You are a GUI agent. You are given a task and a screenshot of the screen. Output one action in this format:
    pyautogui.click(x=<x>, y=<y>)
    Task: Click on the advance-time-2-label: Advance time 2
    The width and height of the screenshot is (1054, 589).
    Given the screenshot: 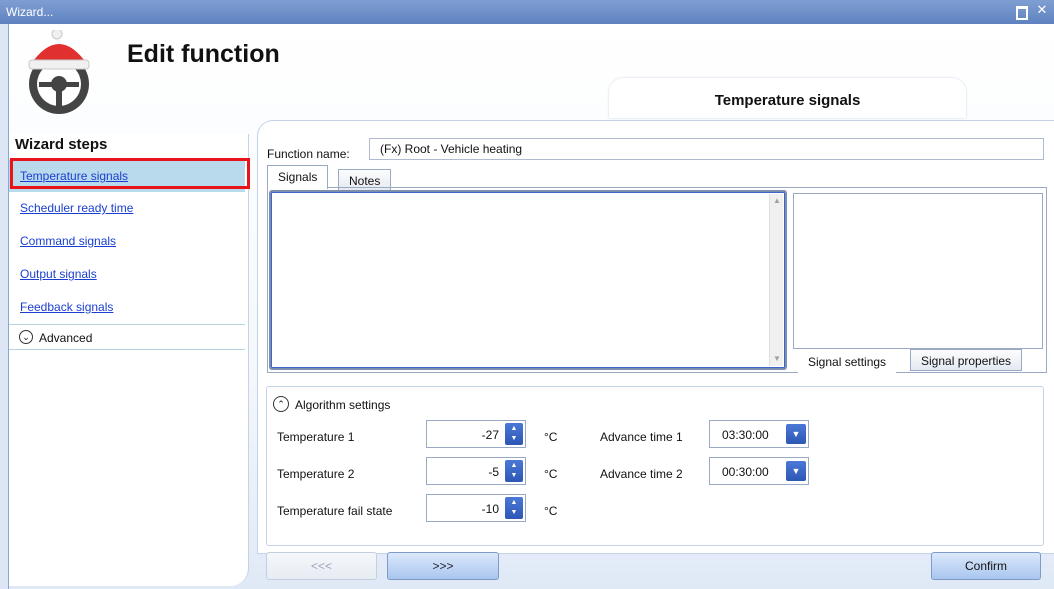 What is the action you would take?
    pyautogui.click(x=641, y=474)
    